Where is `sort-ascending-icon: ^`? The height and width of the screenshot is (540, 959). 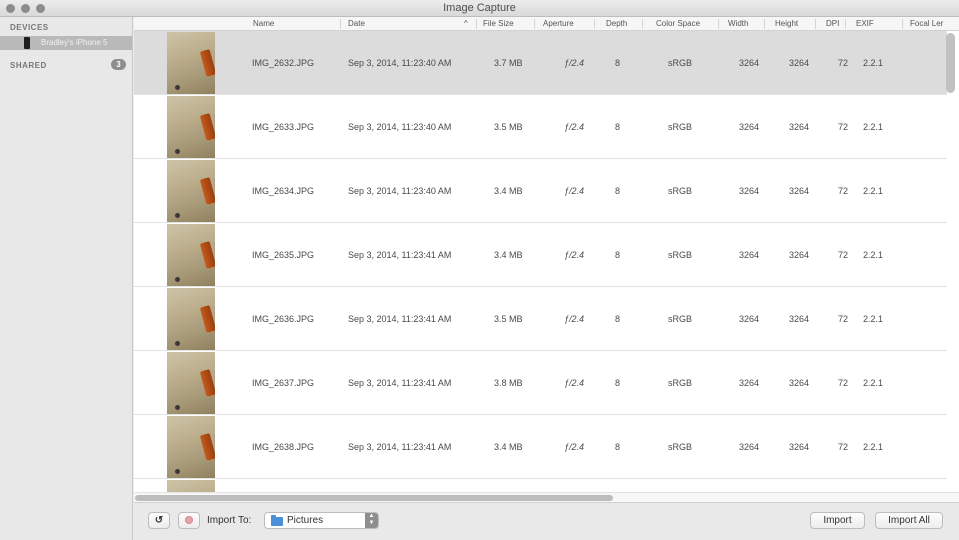
sort-ascending-icon: ^ is located at coordinates (466, 23).